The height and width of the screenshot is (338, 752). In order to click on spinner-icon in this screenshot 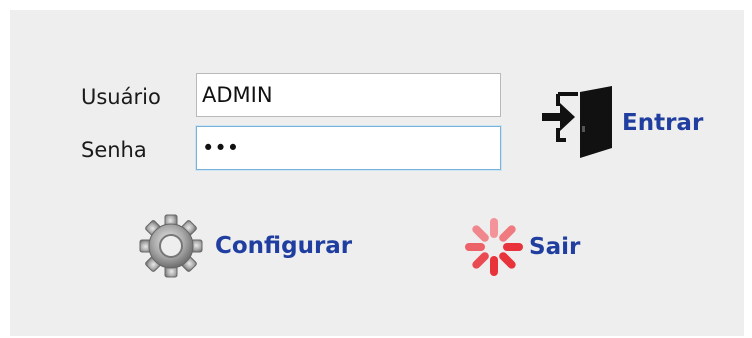, I will do `click(494, 247)`.